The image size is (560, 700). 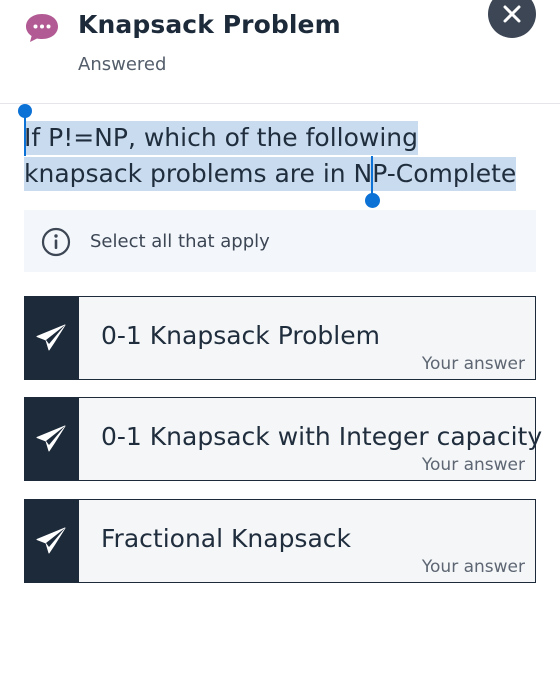 What do you see at coordinates (372, 200) in the screenshot?
I see `selection-end-handle` at bounding box center [372, 200].